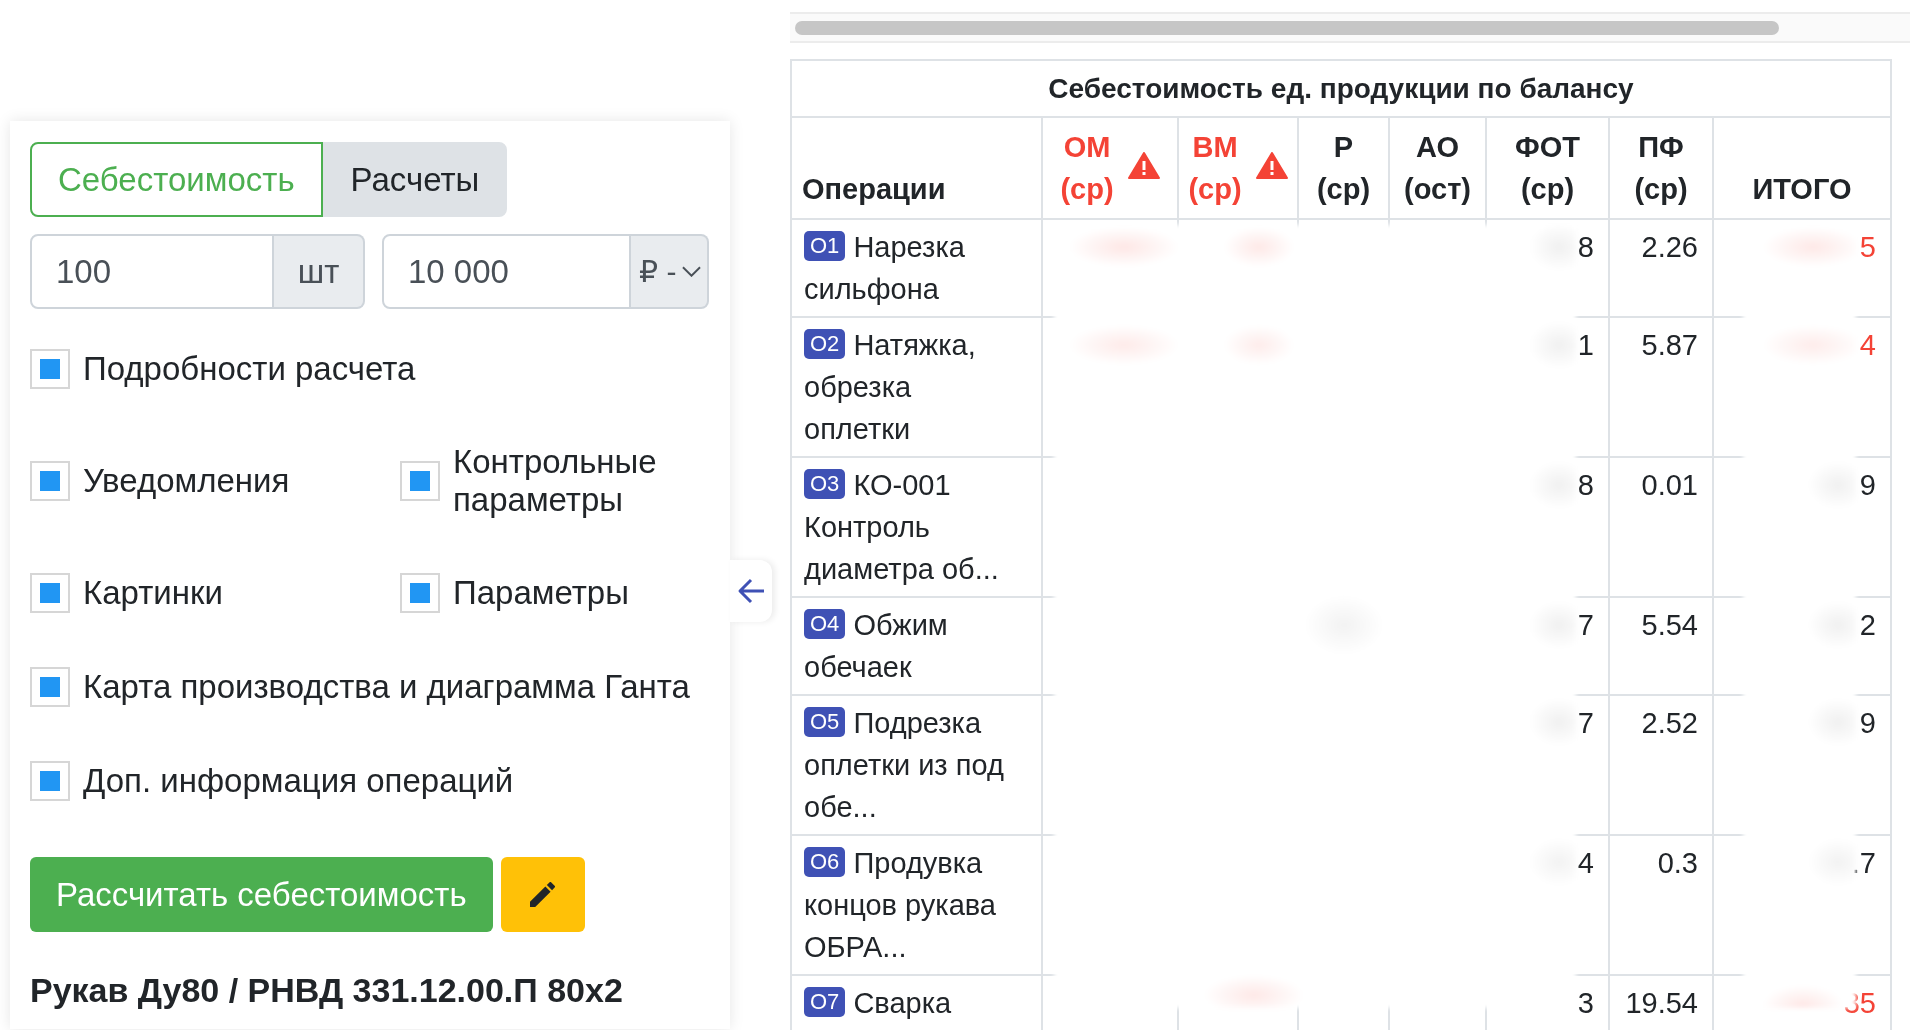 The image size is (1910, 1030). I want to click on table-cell: 5.87, so click(1661, 387).